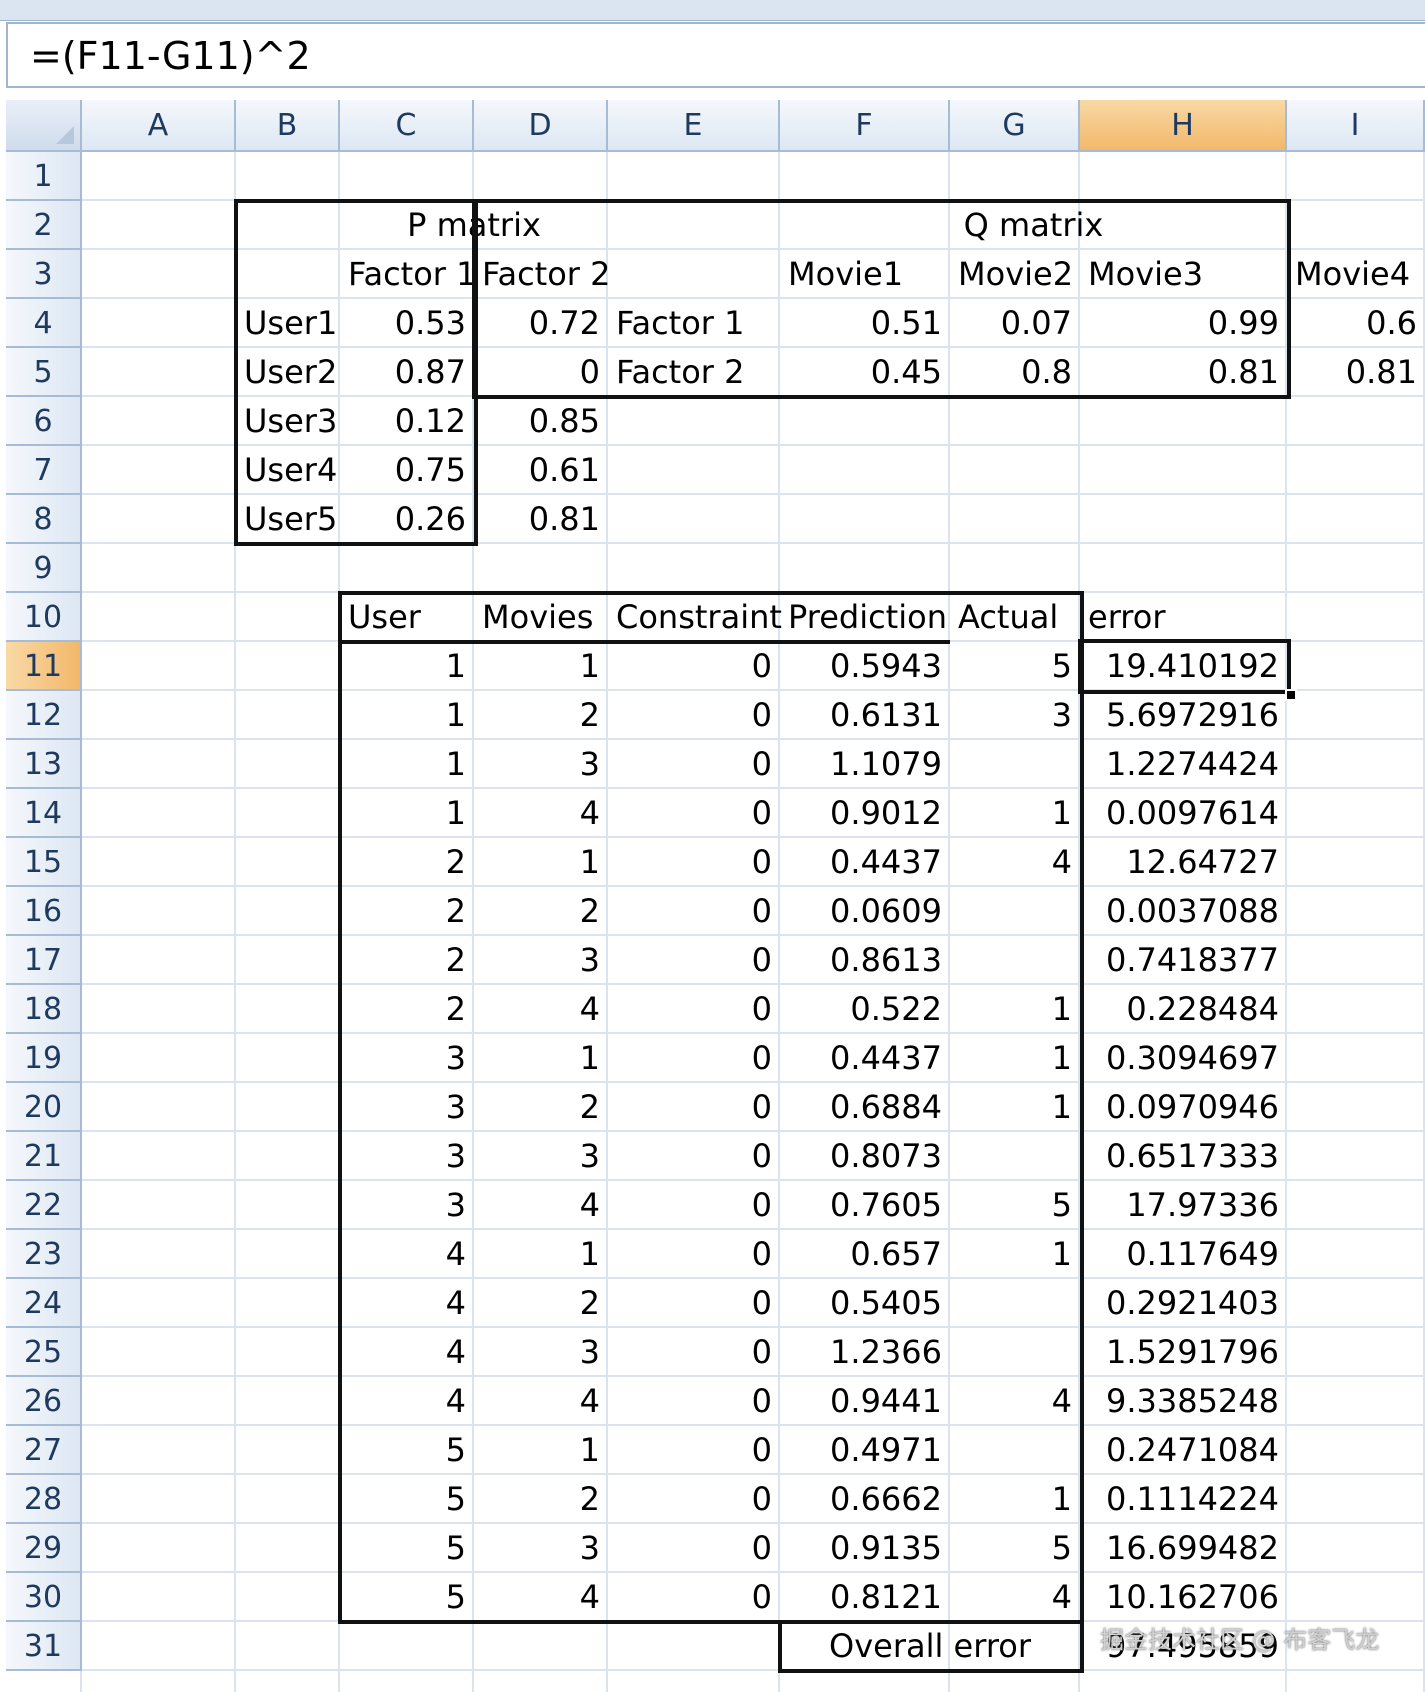 This screenshot has width=1425, height=1692. What do you see at coordinates (356, 372) in the screenshot?
I see `p-matrix-border` at bounding box center [356, 372].